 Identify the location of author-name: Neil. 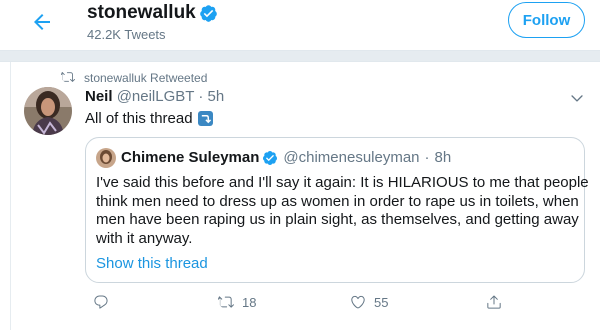
(99, 96).